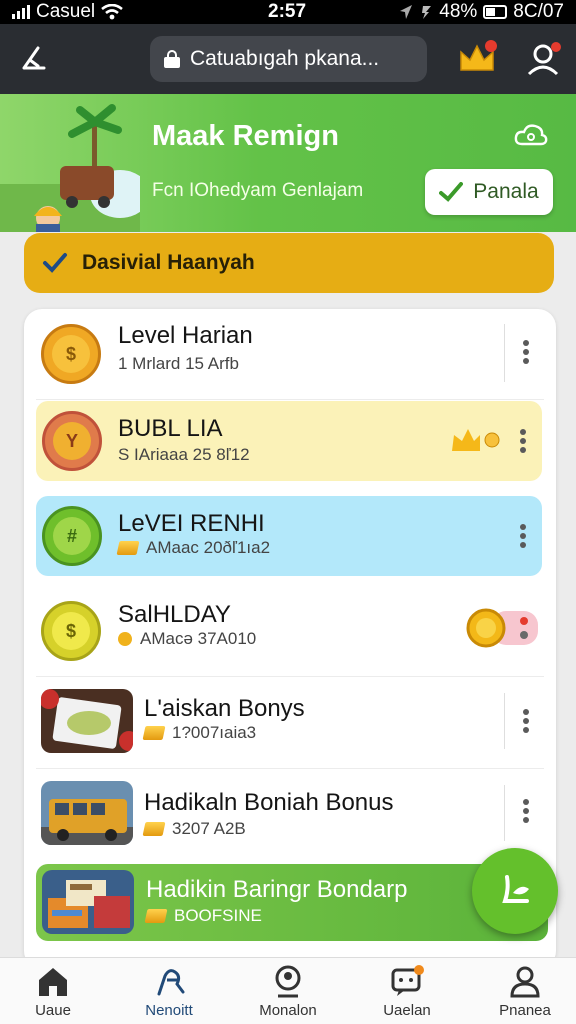 Image resolution: width=576 pixels, height=1024 pixels. I want to click on list-item-title: LeVEI RENHI, so click(191, 523).